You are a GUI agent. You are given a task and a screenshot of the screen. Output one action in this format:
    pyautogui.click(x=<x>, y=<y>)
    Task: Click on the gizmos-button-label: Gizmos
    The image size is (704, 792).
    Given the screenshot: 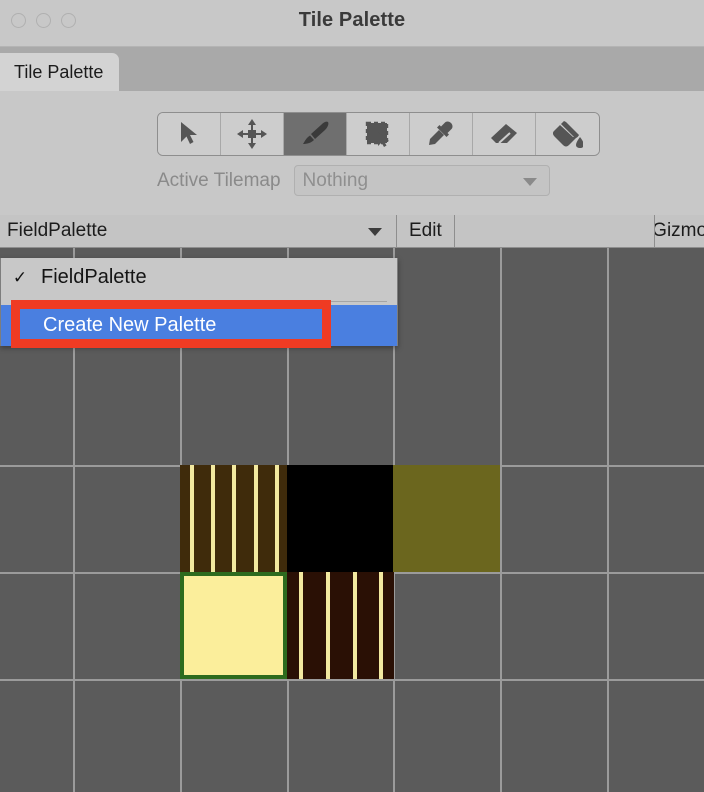 What is the action you would take?
    pyautogui.click(x=679, y=230)
    